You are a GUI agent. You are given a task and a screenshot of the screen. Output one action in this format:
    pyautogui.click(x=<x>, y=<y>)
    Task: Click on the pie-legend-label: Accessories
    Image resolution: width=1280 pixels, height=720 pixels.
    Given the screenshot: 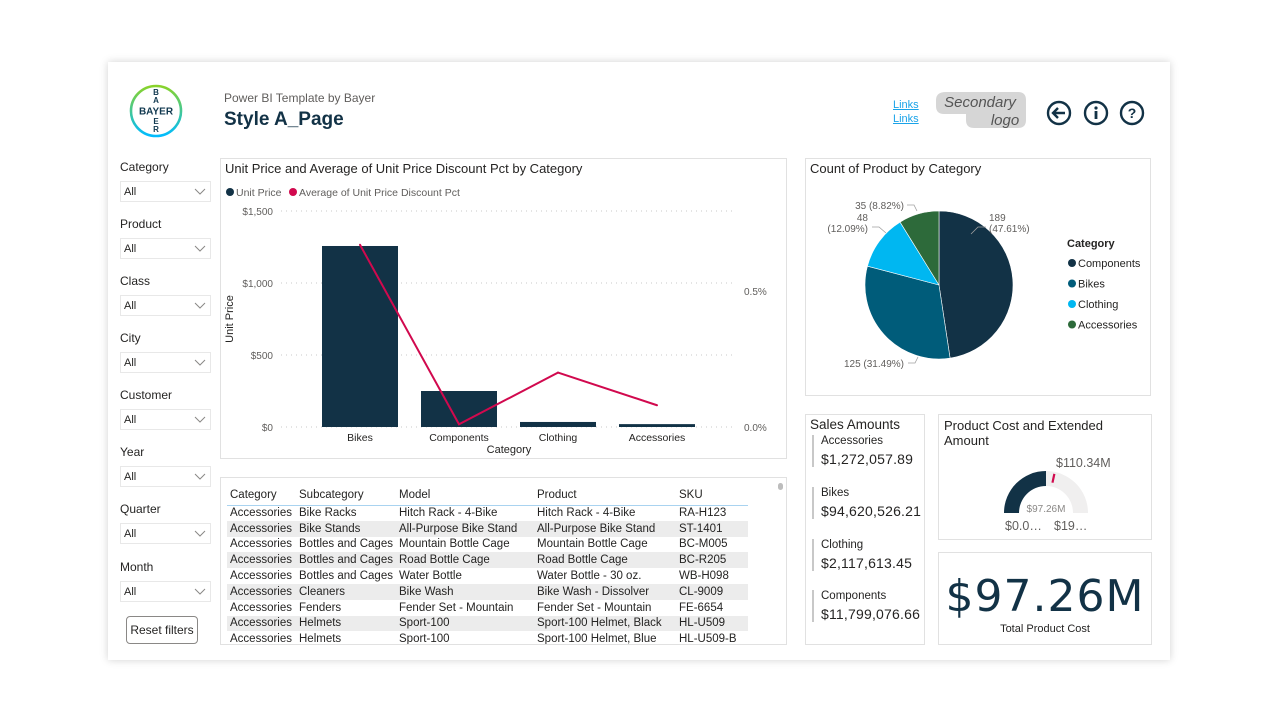 What is the action you would take?
    pyautogui.click(x=1108, y=326)
    